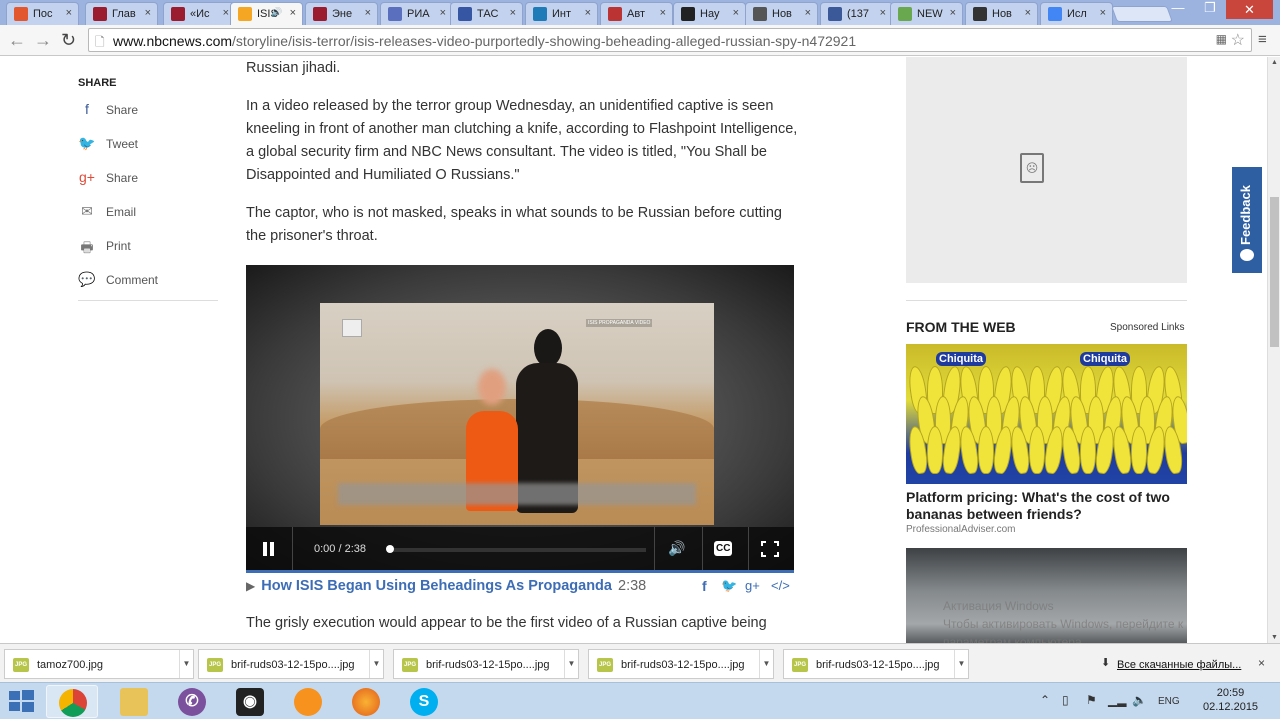 Image resolution: width=1280 pixels, height=720 pixels. I want to click on forward-button: →, so click(43, 40).